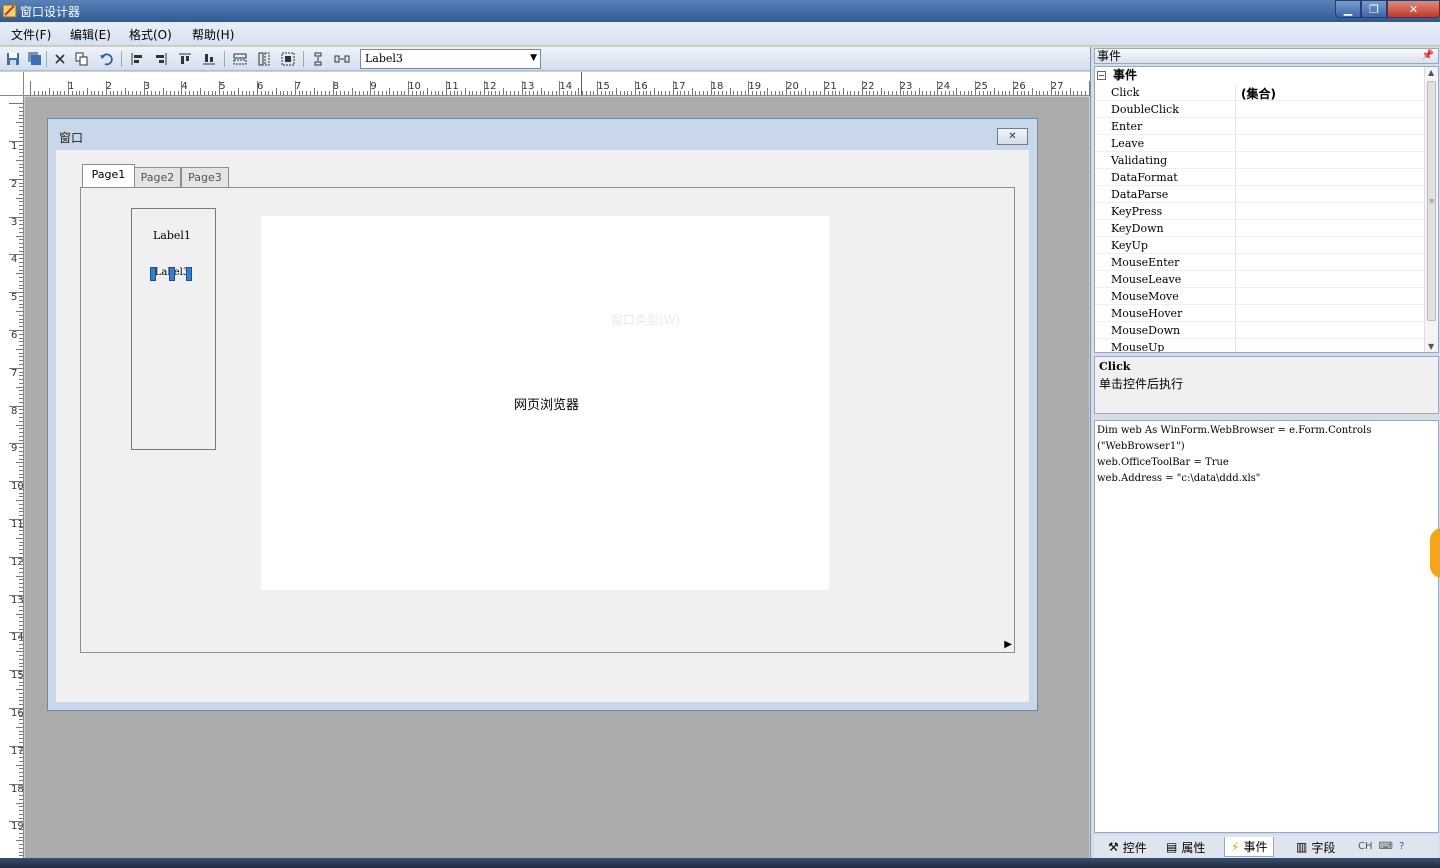 The image size is (1440, 868). What do you see at coordinates (1365, 846) in the screenshot?
I see `language-indicator: CH` at bounding box center [1365, 846].